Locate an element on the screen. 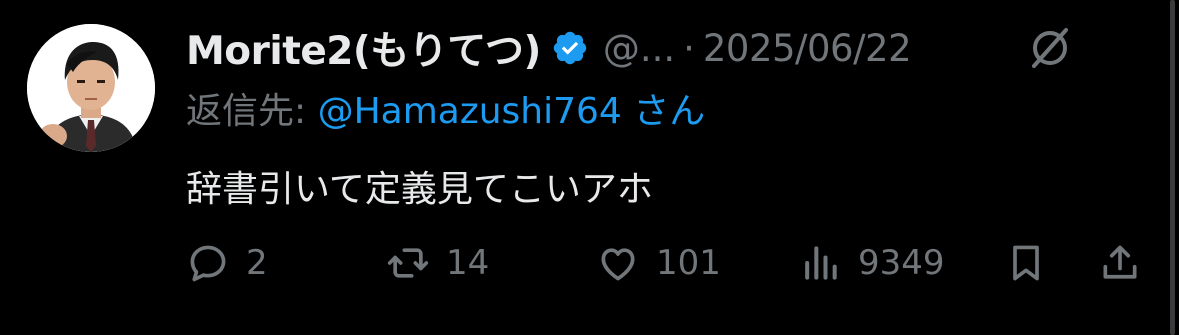 This screenshot has width=1179, height=335. grok-icon is located at coordinates (1050, 48).